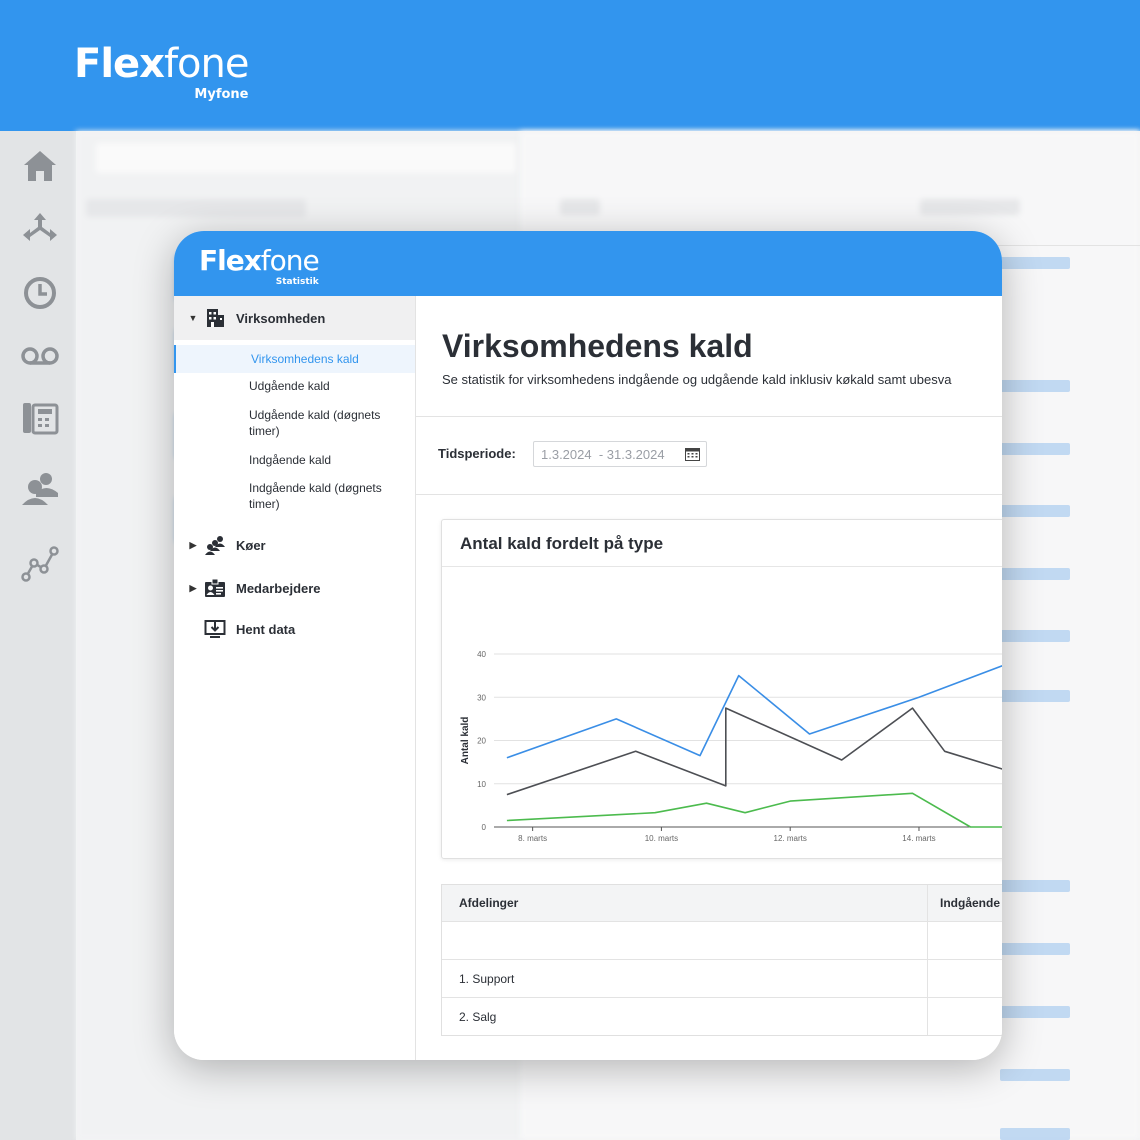 Image resolution: width=1140 pixels, height=1140 pixels. I want to click on sidebar-item-virksomhedens-kald: Virksomhedens kald, so click(294, 359).